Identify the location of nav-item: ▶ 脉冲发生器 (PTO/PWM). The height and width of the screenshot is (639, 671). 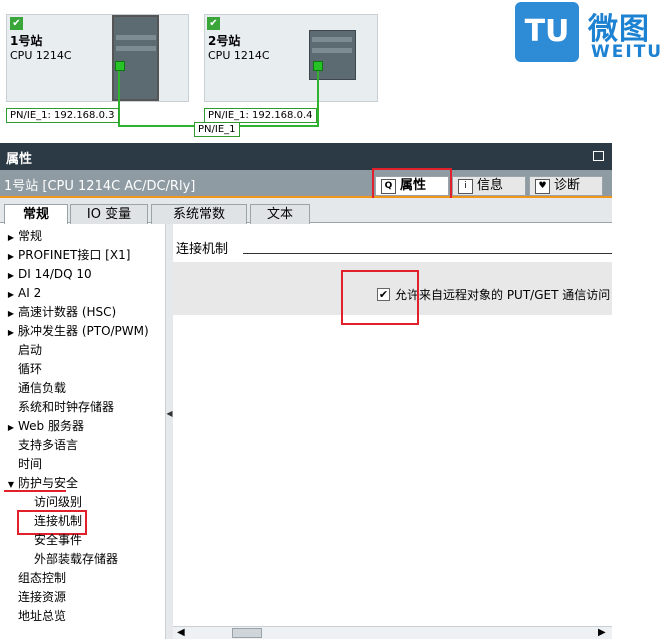
(82, 331).